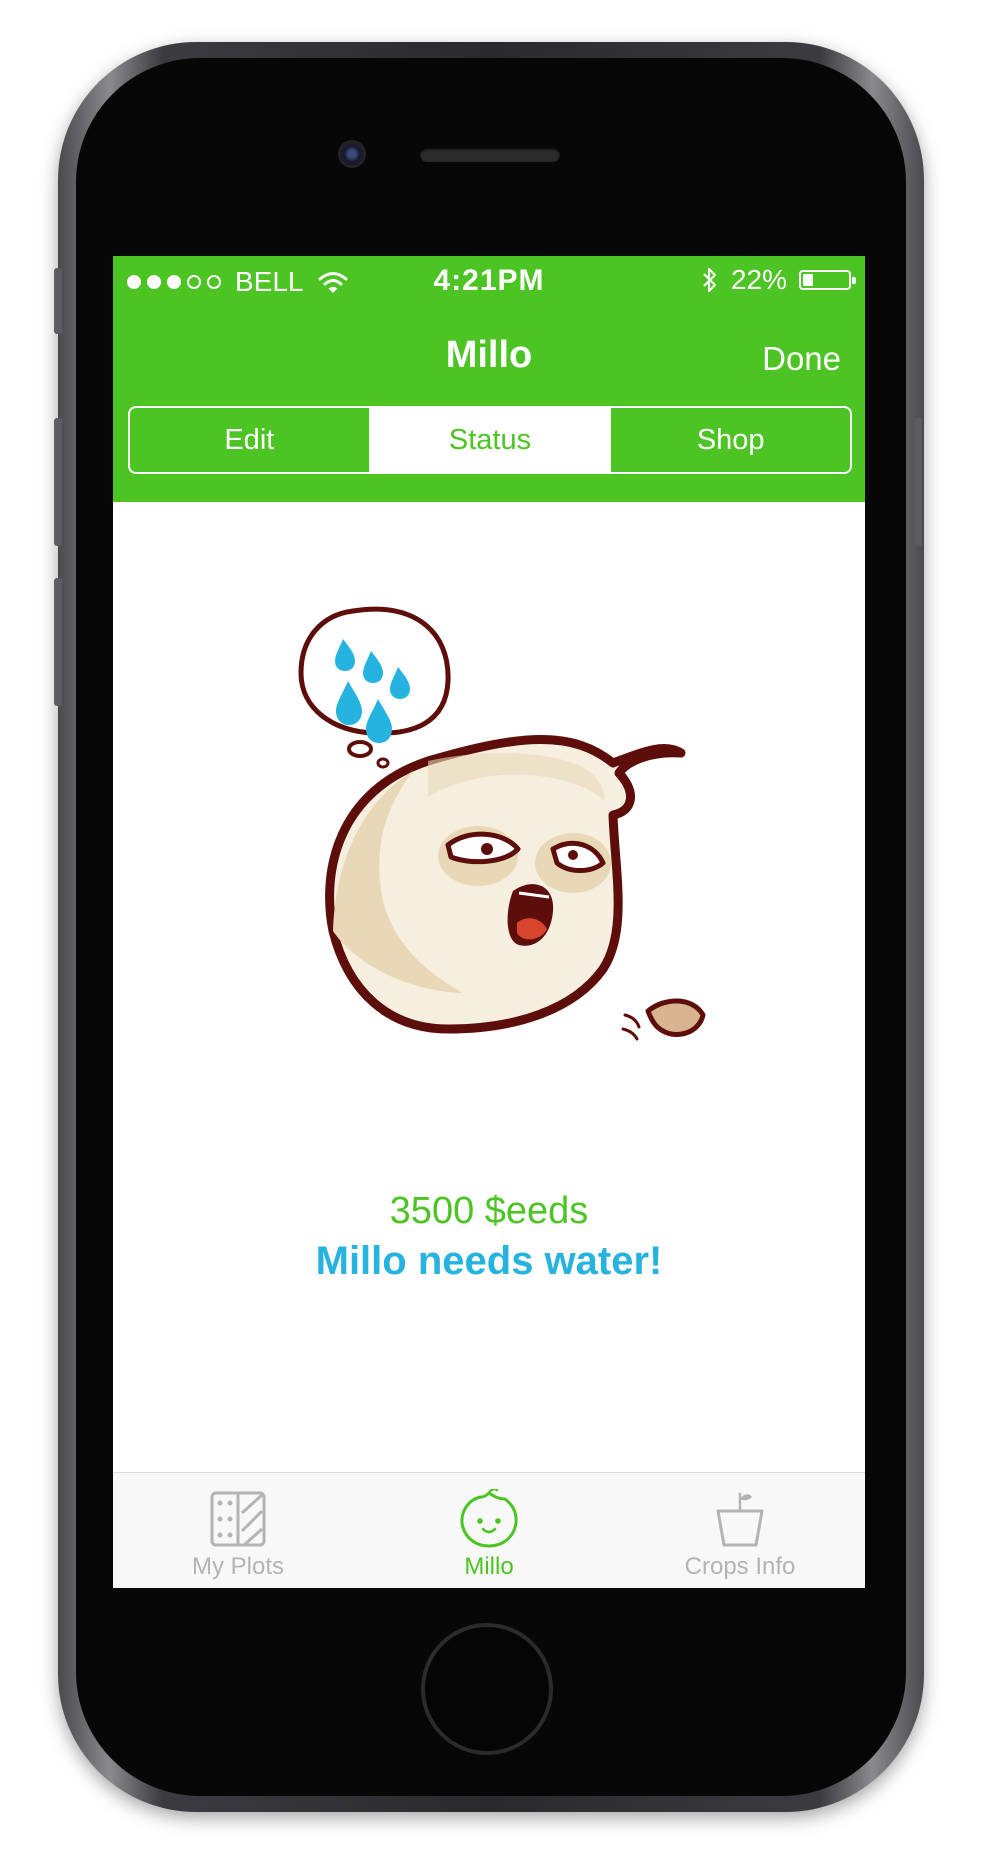 The image size is (986, 1875). What do you see at coordinates (729, 440) in the screenshot?
I see `segment-shop: Shop` at bounding box center [729, 440].